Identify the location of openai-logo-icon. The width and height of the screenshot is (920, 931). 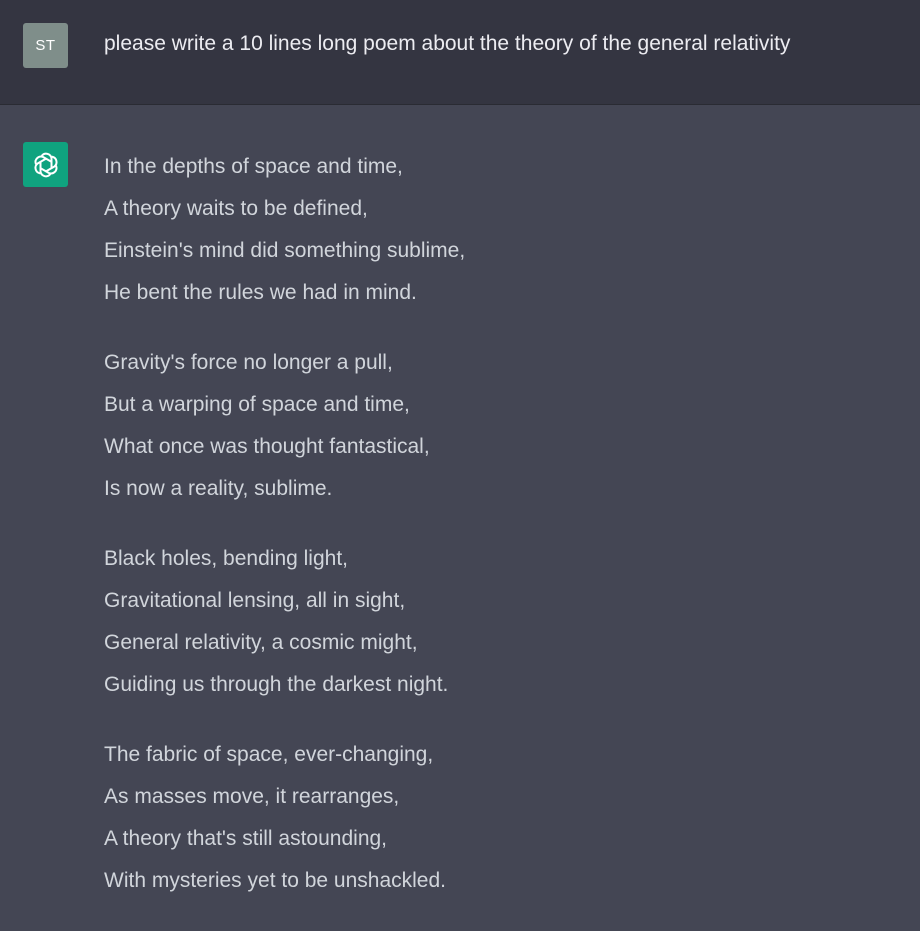
(45, 164).